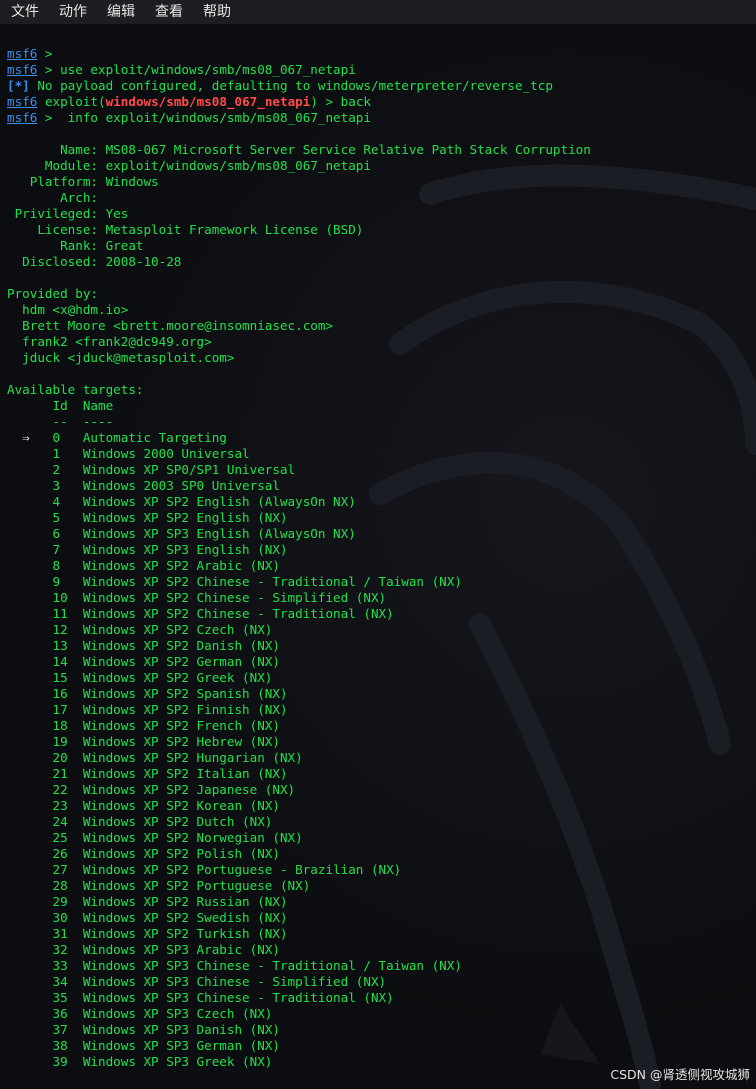  I want to click on command-text: back, so click(356, 101).